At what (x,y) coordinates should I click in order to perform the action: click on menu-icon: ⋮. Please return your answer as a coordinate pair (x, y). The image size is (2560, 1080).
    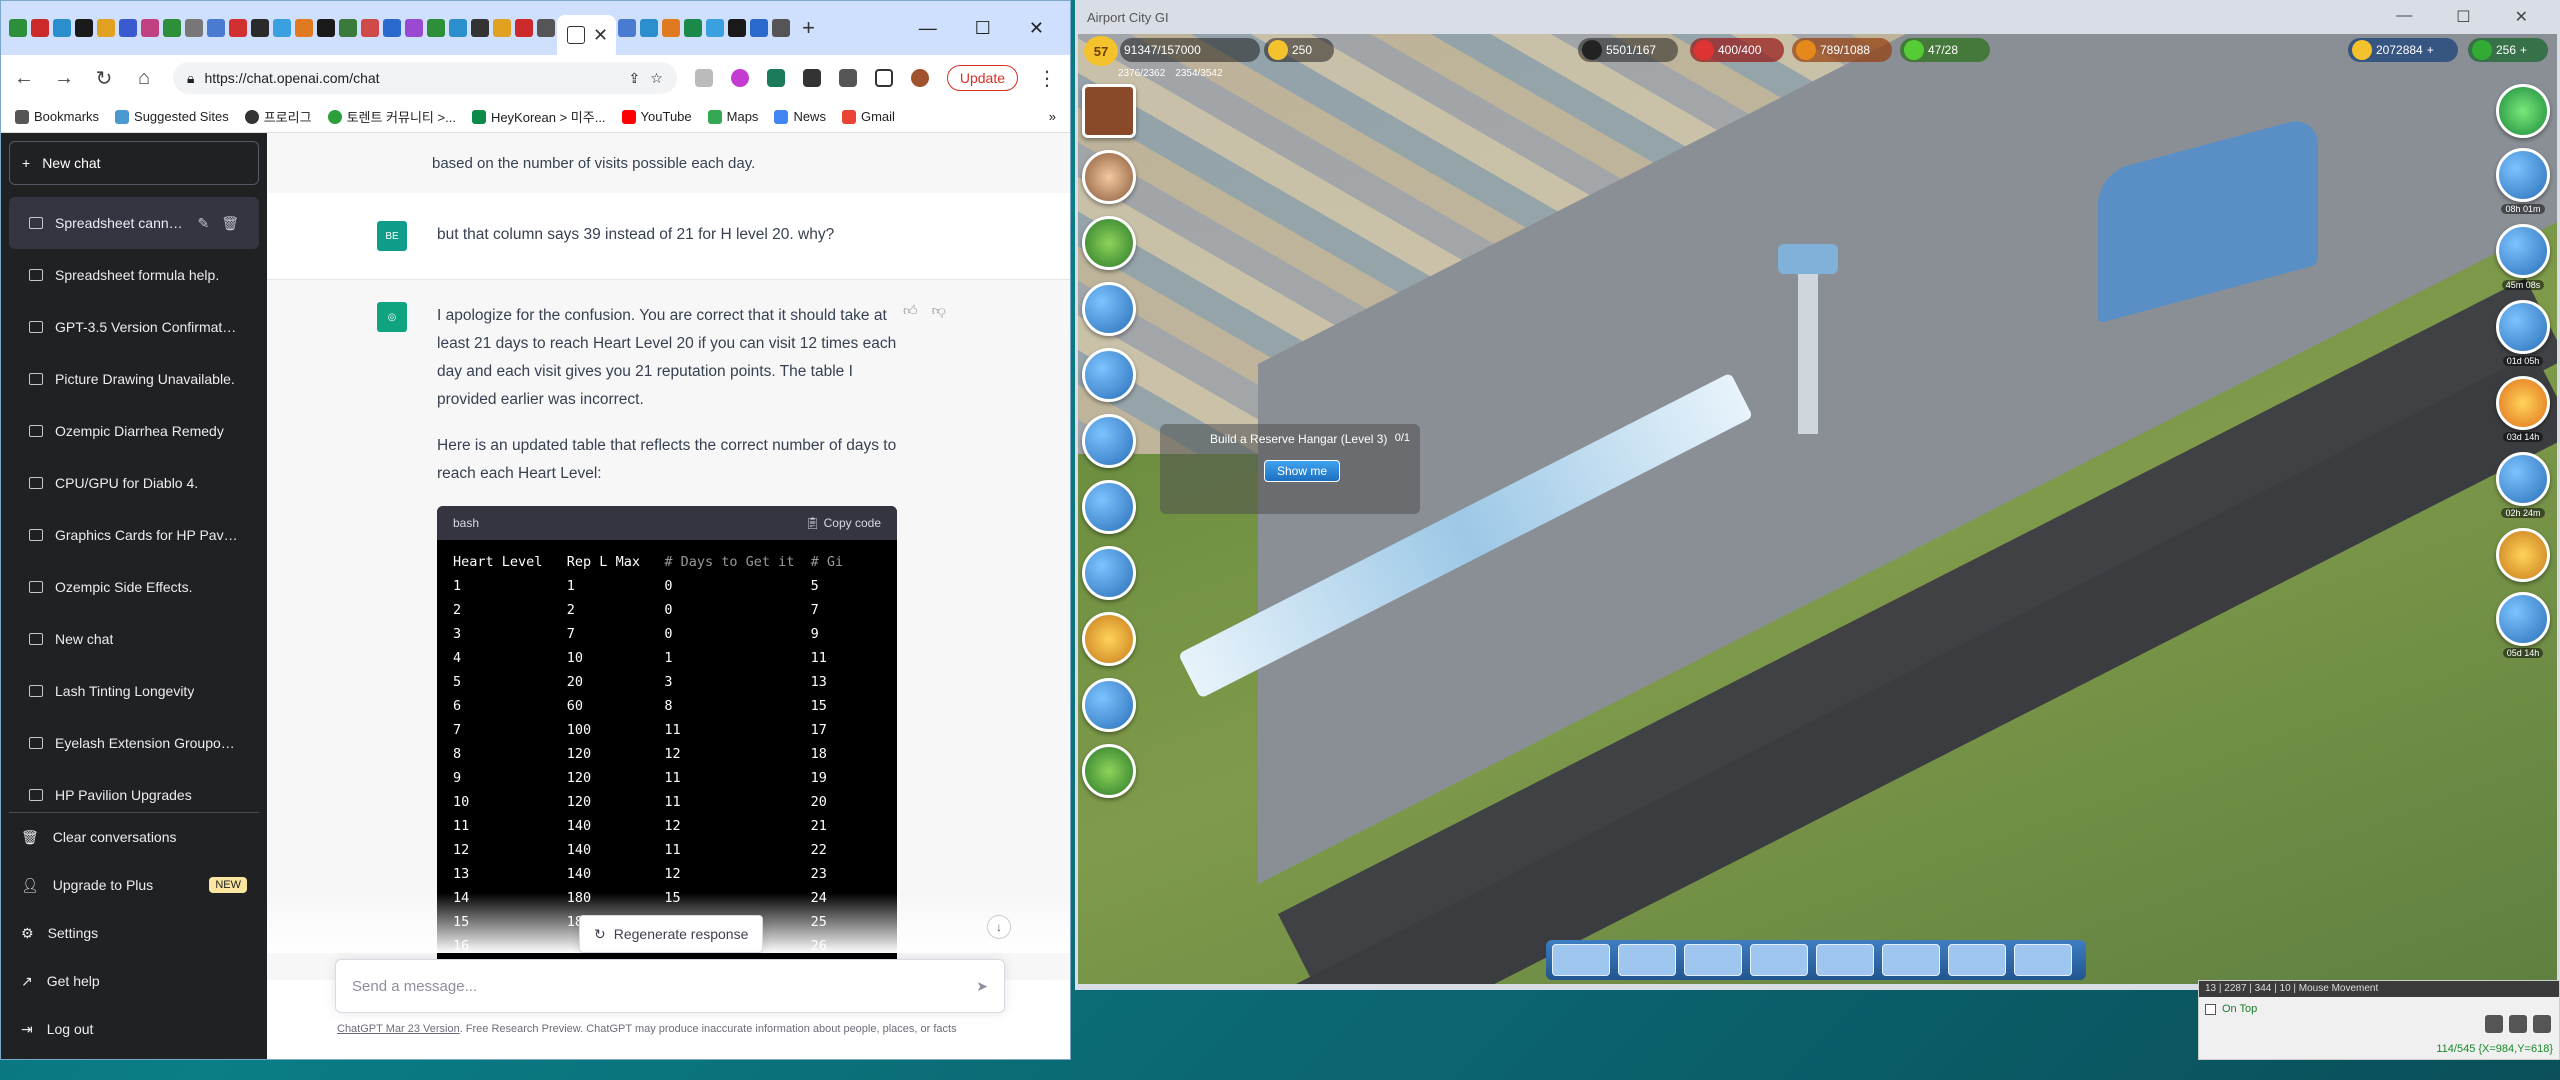
    Looking at the image, I should click on (1047, 78).